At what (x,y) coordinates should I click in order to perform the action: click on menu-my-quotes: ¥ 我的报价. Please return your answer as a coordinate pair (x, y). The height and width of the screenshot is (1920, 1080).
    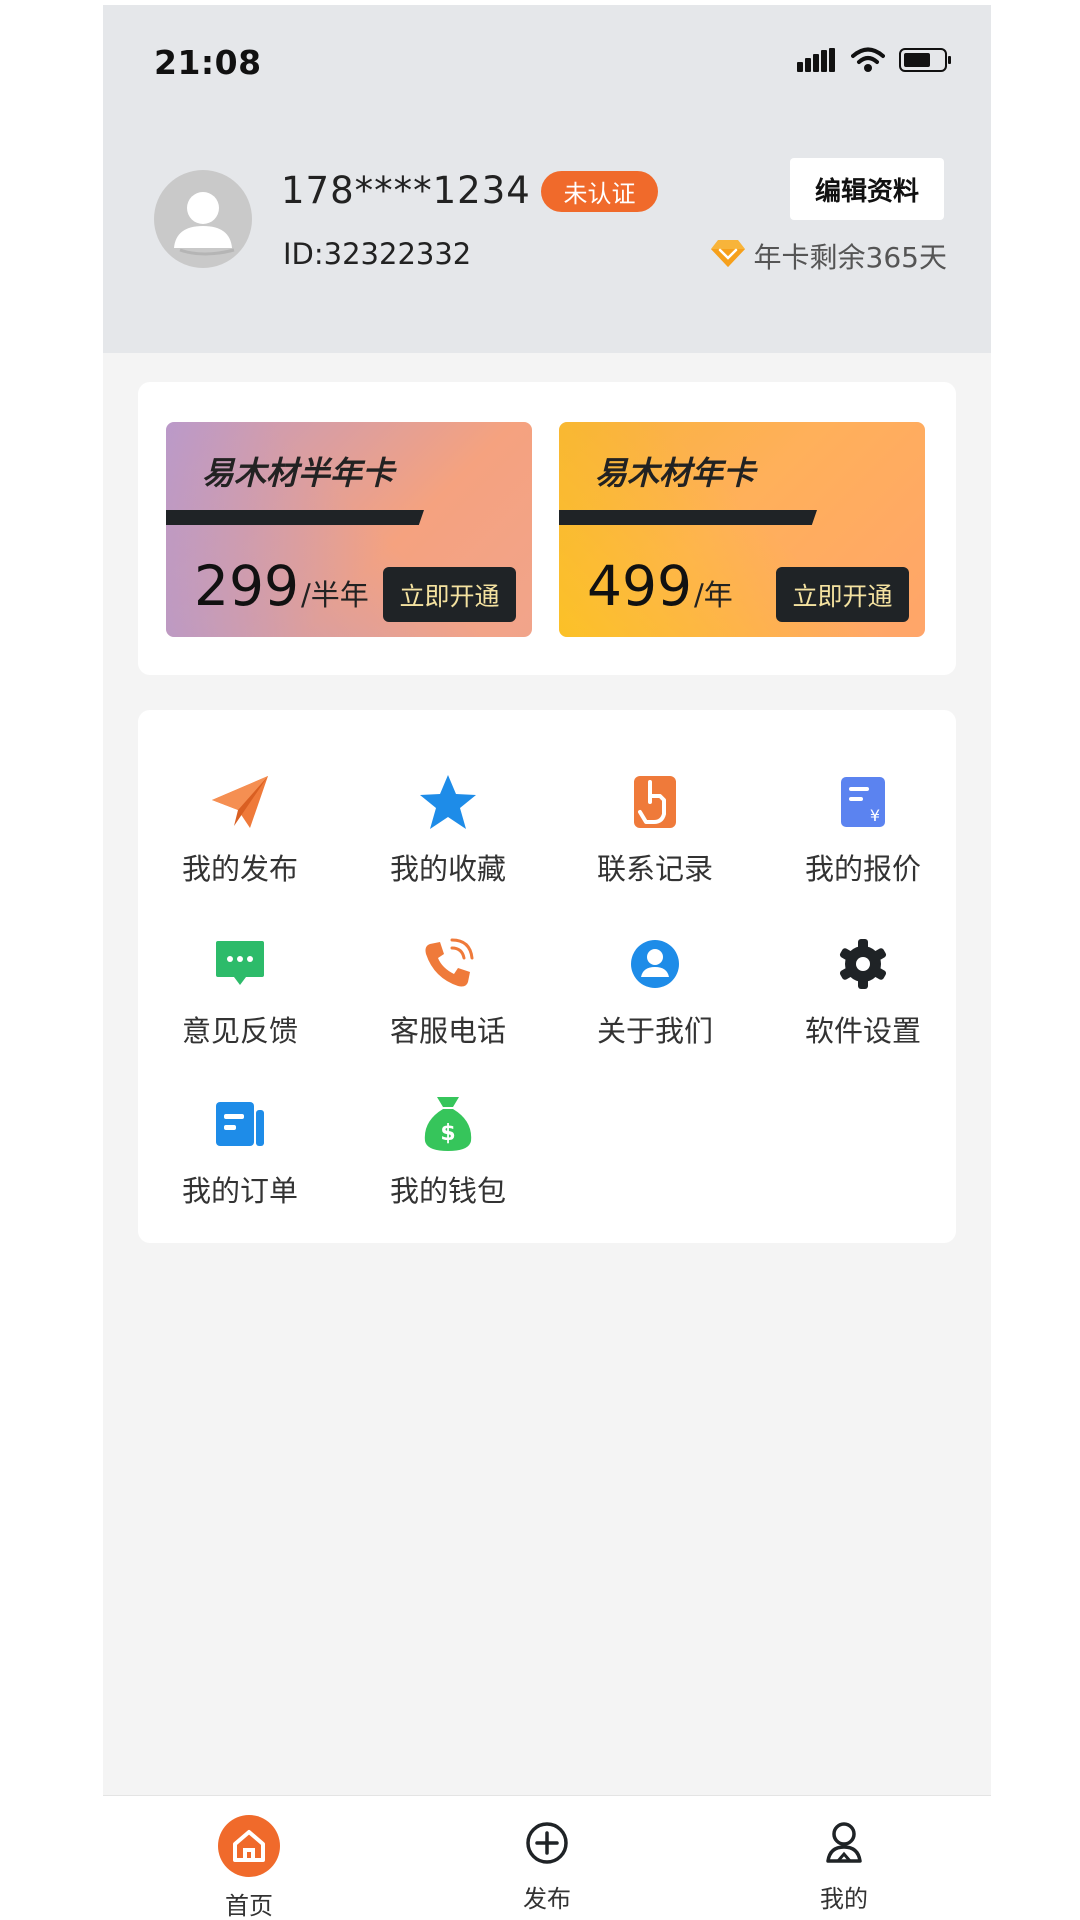
    Looking at the image, I should click on (863, 830).